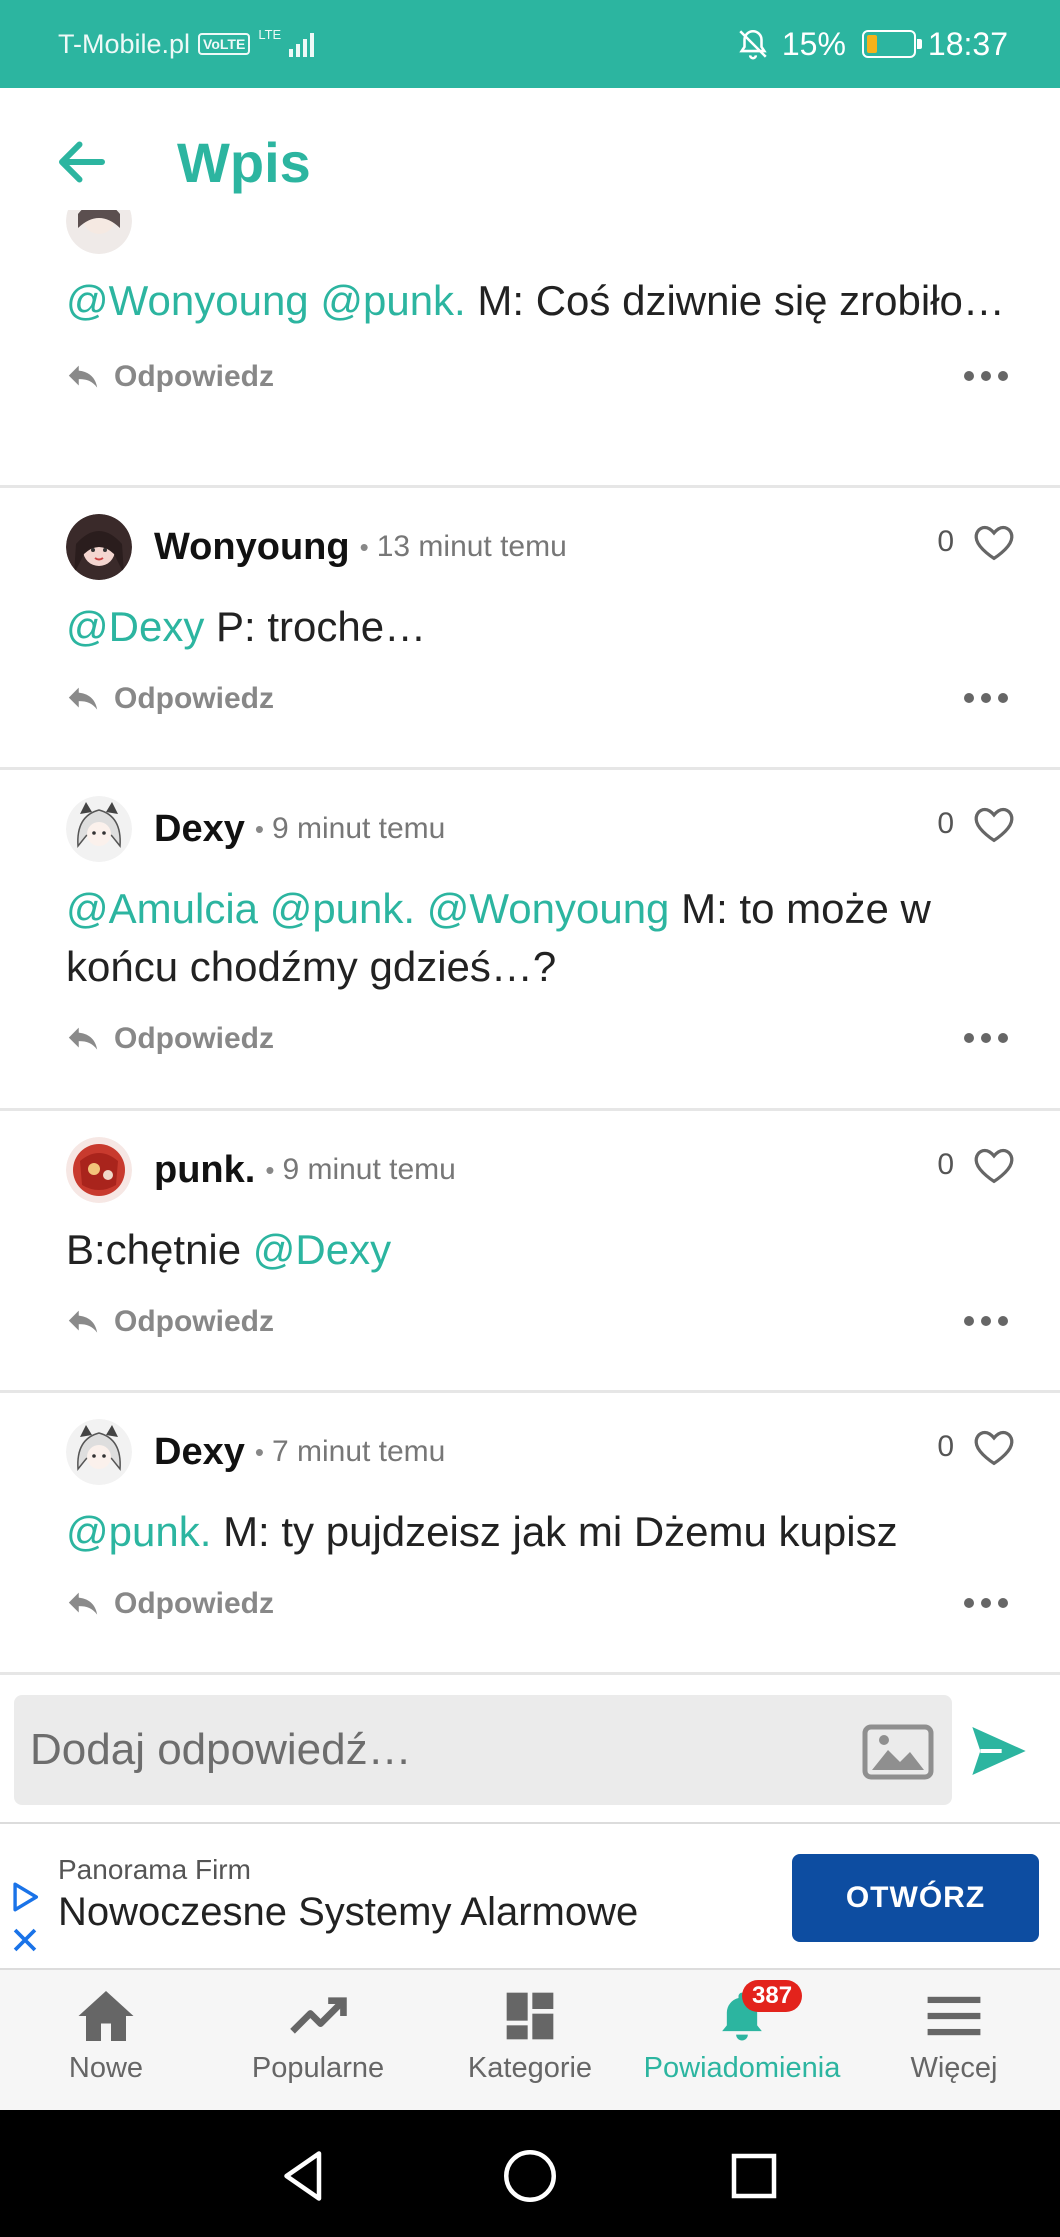  I want to click on nav-label: Popularne, so click(318, 2068).